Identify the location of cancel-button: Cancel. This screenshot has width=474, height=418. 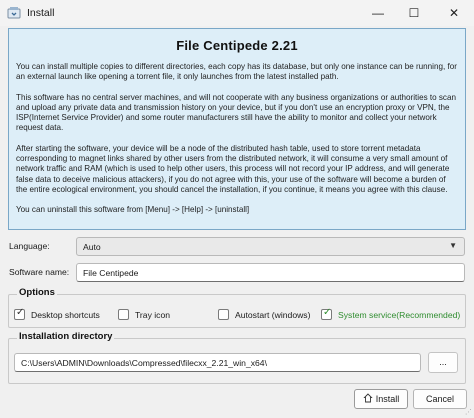
(440, 399).